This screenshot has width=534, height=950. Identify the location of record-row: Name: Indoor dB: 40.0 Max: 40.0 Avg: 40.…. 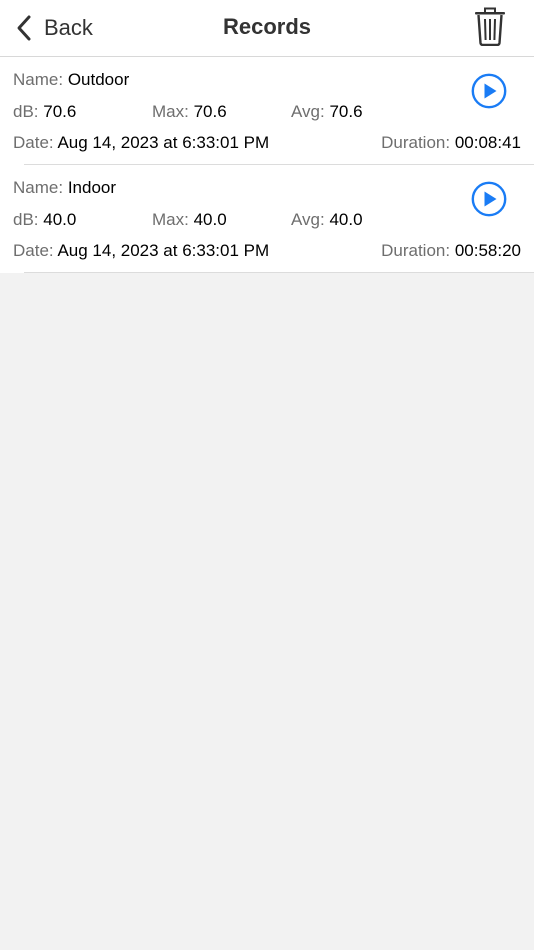
(267, 219).